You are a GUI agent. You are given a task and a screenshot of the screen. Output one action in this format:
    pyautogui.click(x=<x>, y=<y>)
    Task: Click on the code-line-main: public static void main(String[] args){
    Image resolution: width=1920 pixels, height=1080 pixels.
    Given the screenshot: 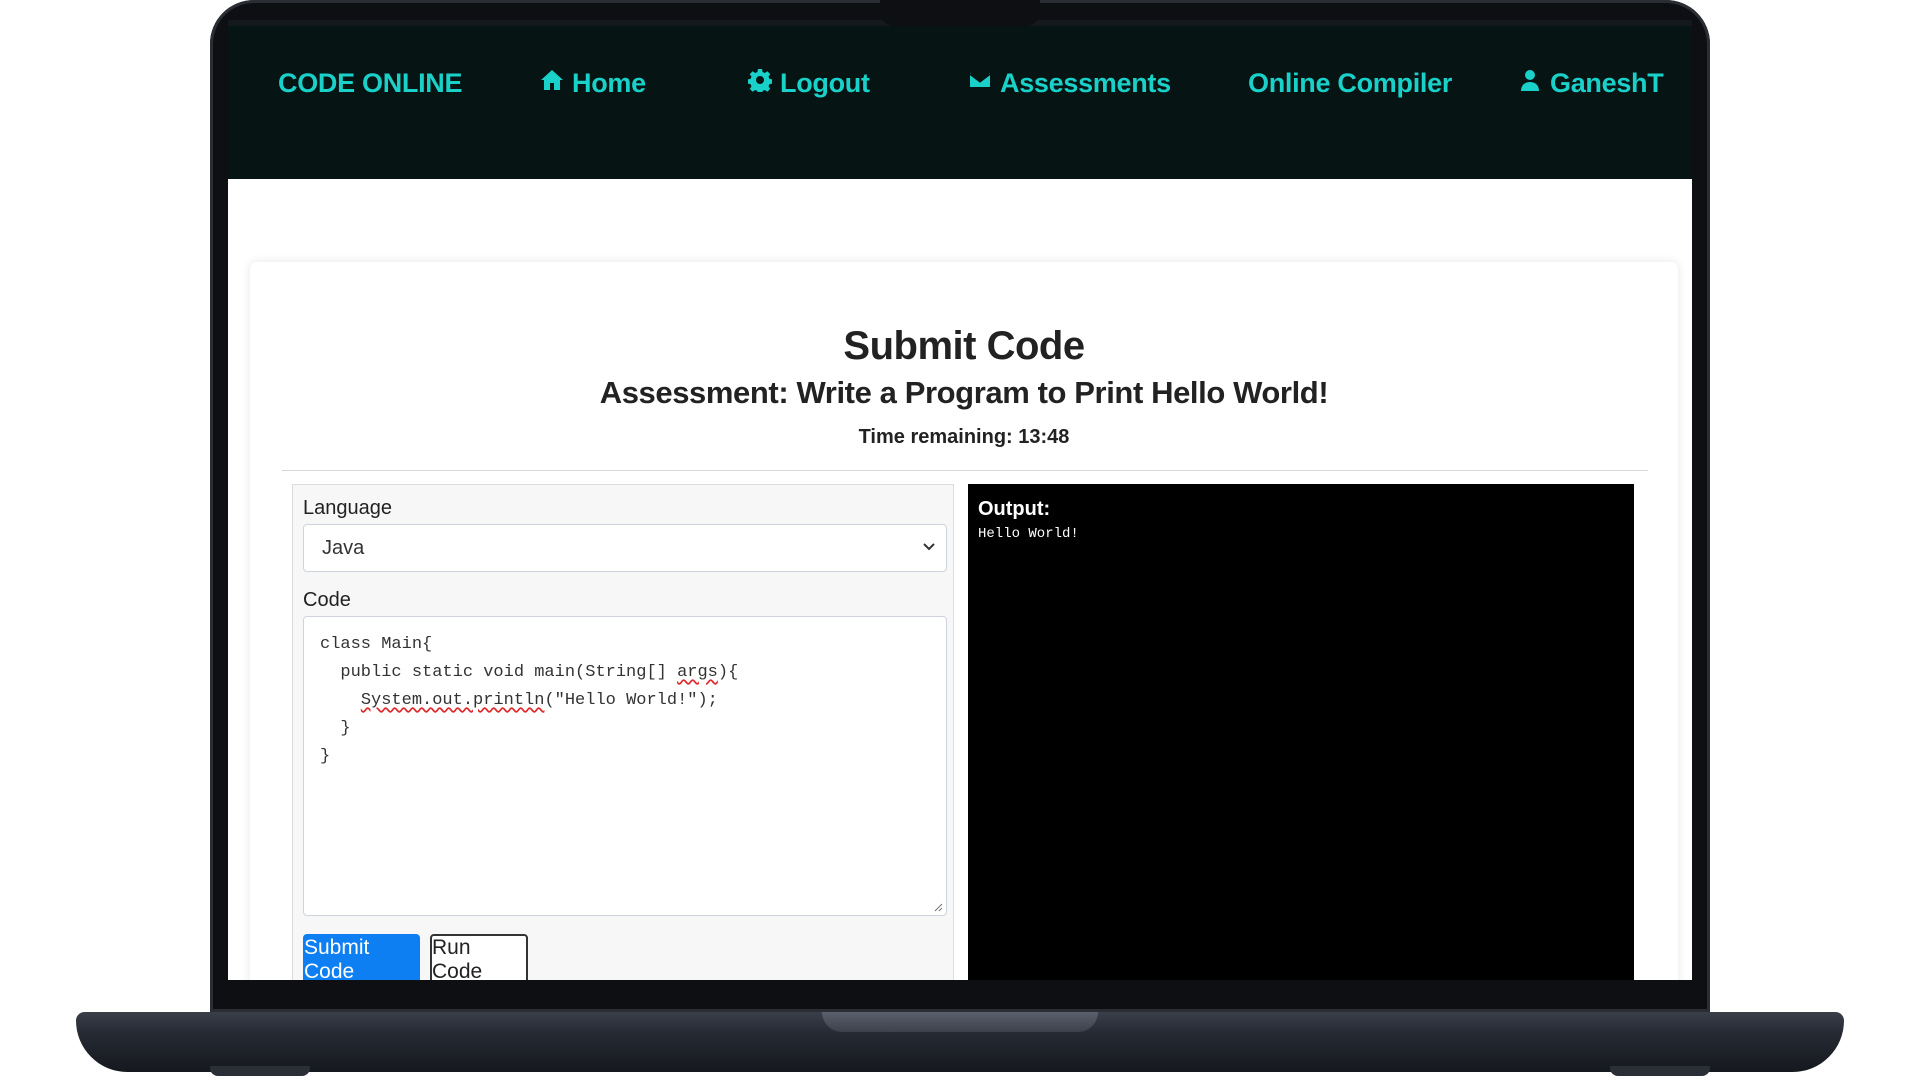 What is the action you would take?
    pyautogui.click(x=529, y=672)
    